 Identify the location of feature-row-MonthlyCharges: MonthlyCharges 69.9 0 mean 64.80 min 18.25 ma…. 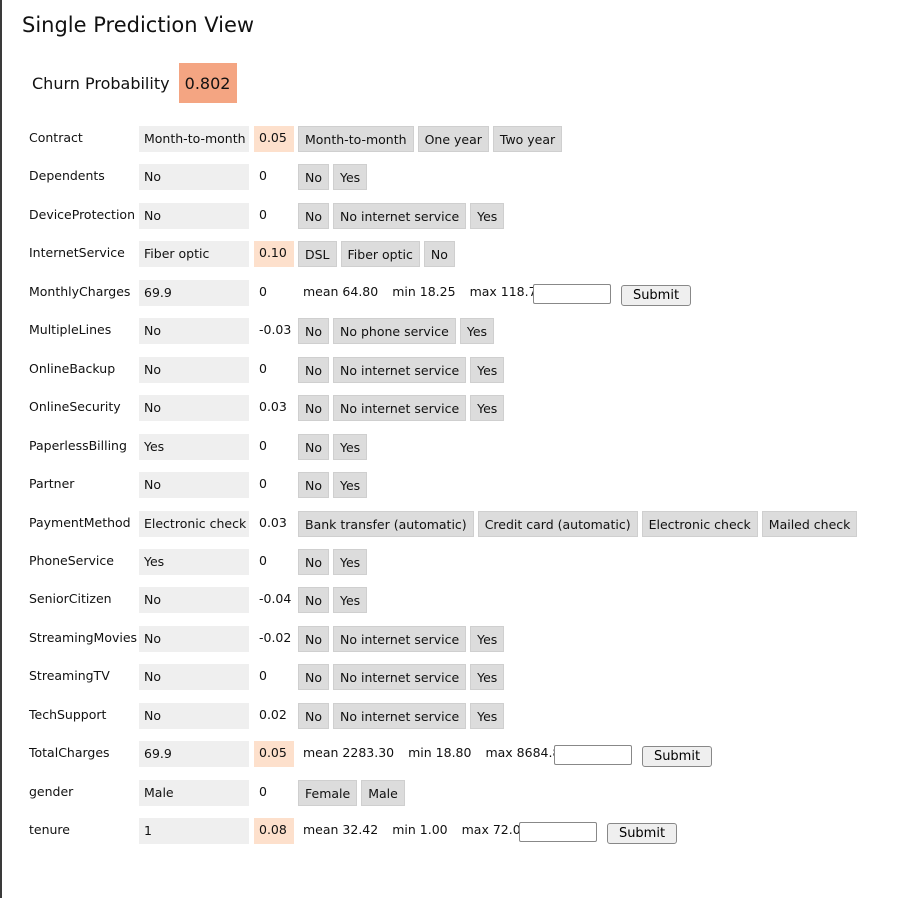
(461, 292).